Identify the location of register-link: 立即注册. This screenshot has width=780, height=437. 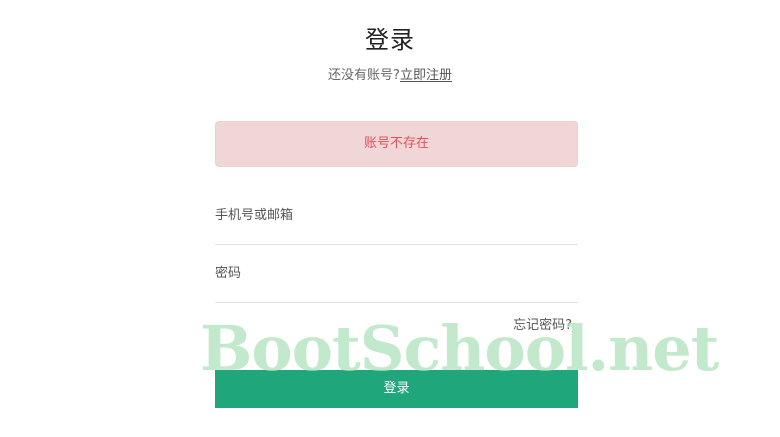
(426, 75).